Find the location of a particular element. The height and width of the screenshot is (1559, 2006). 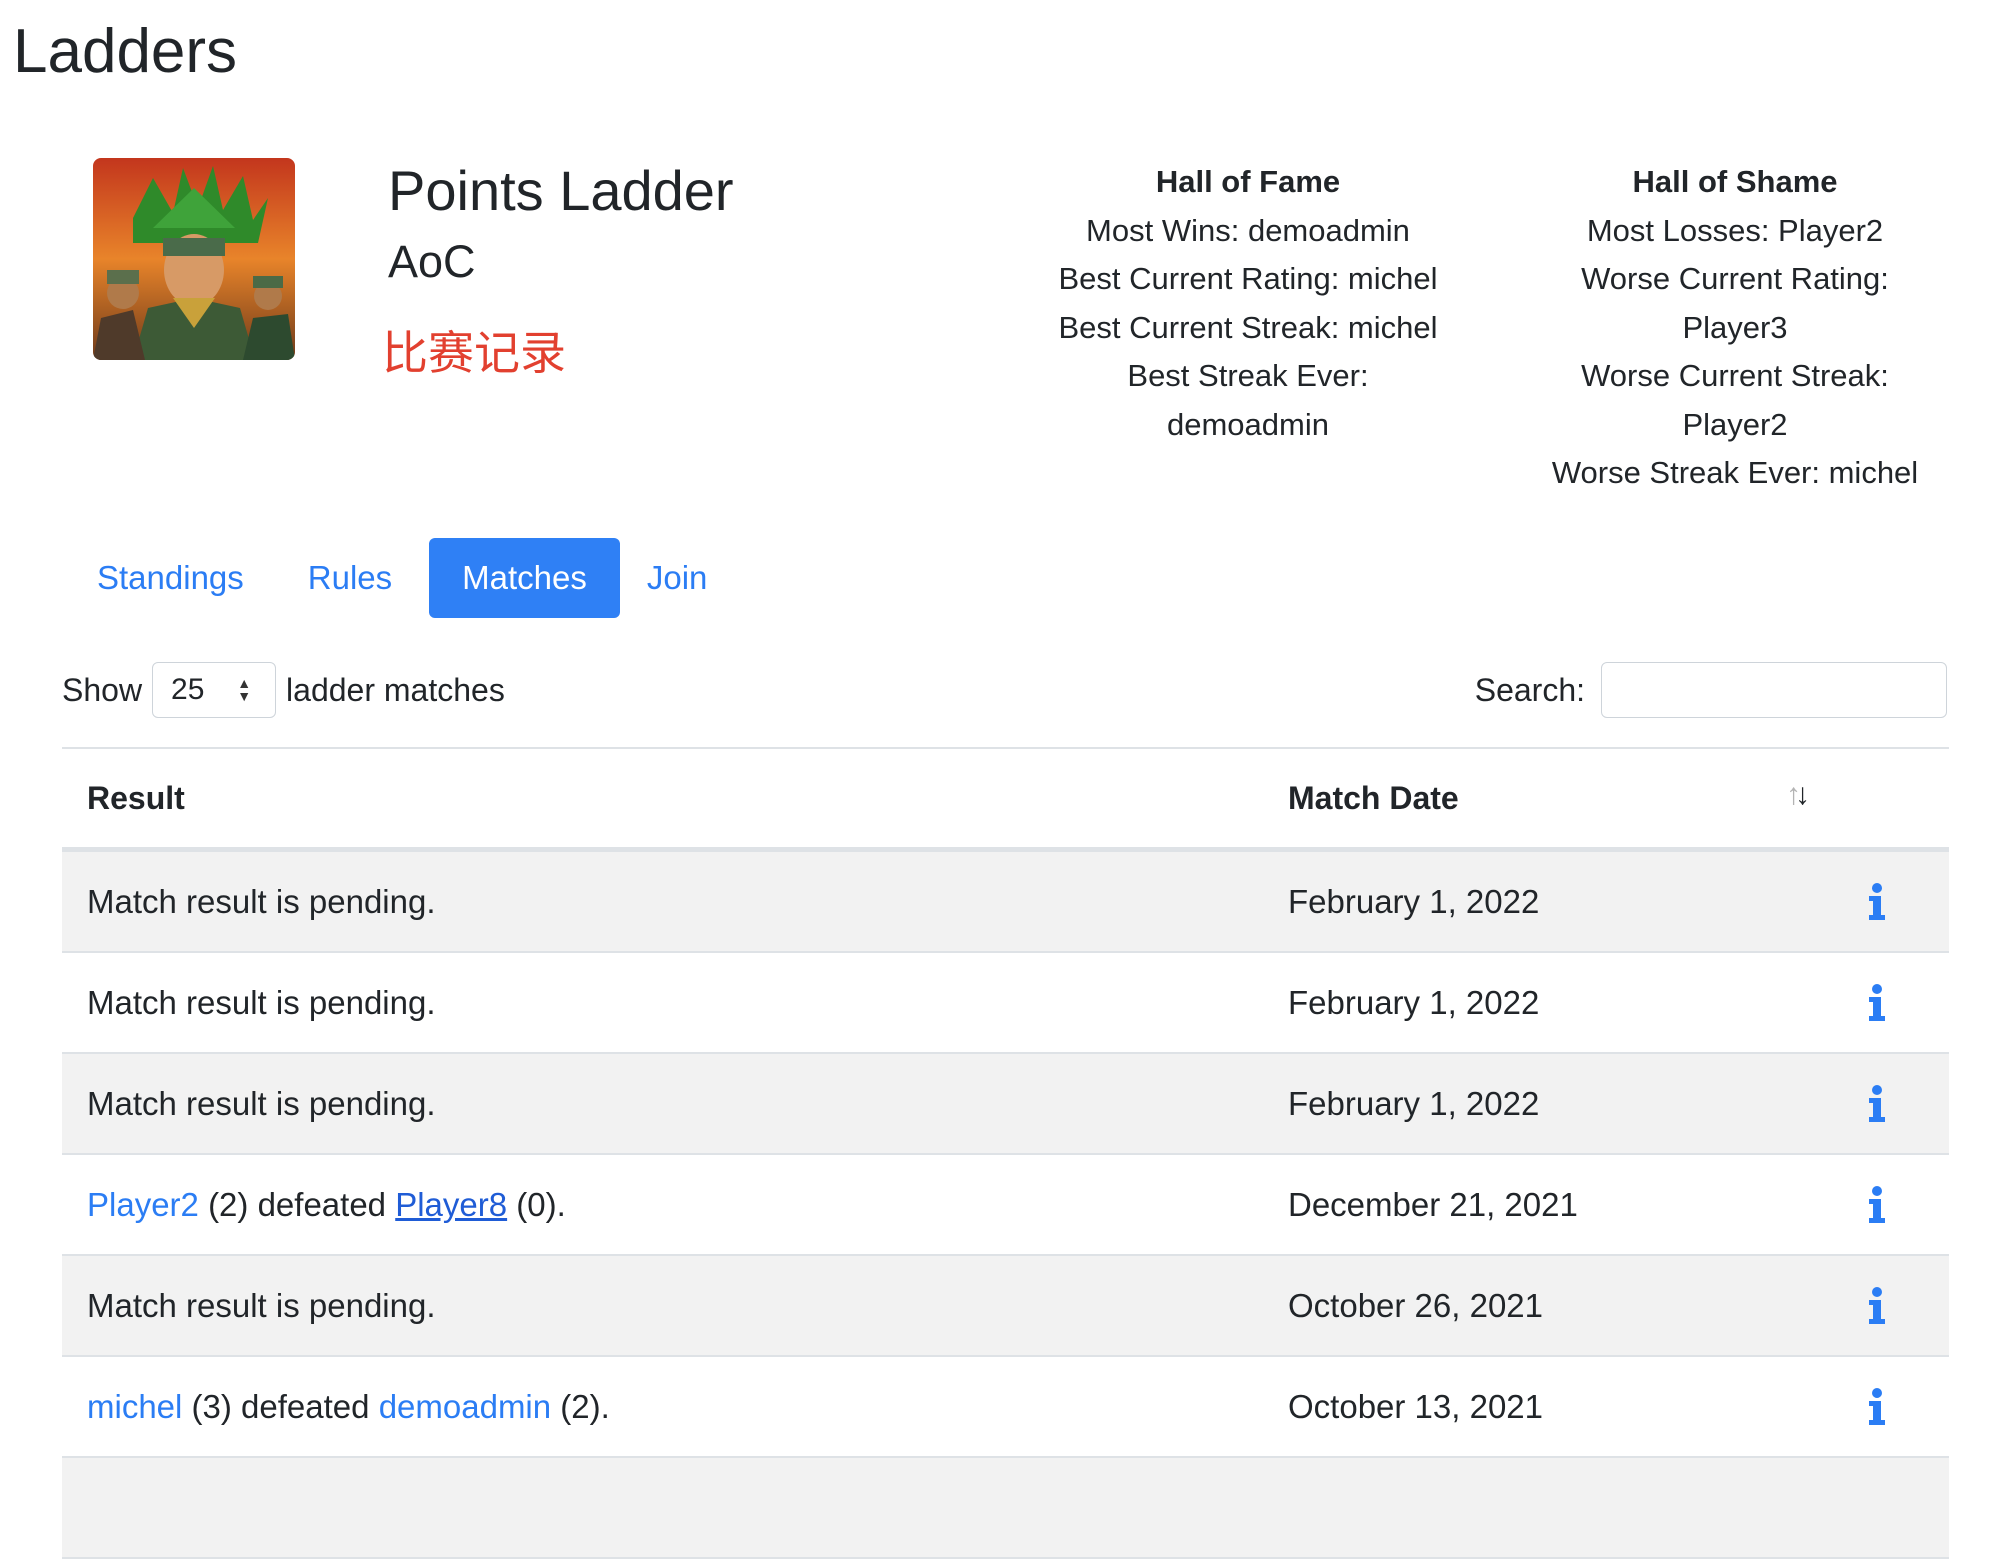

hall-of-shame-line: Worse Current Rating: is located at coordinates (1735, 278).